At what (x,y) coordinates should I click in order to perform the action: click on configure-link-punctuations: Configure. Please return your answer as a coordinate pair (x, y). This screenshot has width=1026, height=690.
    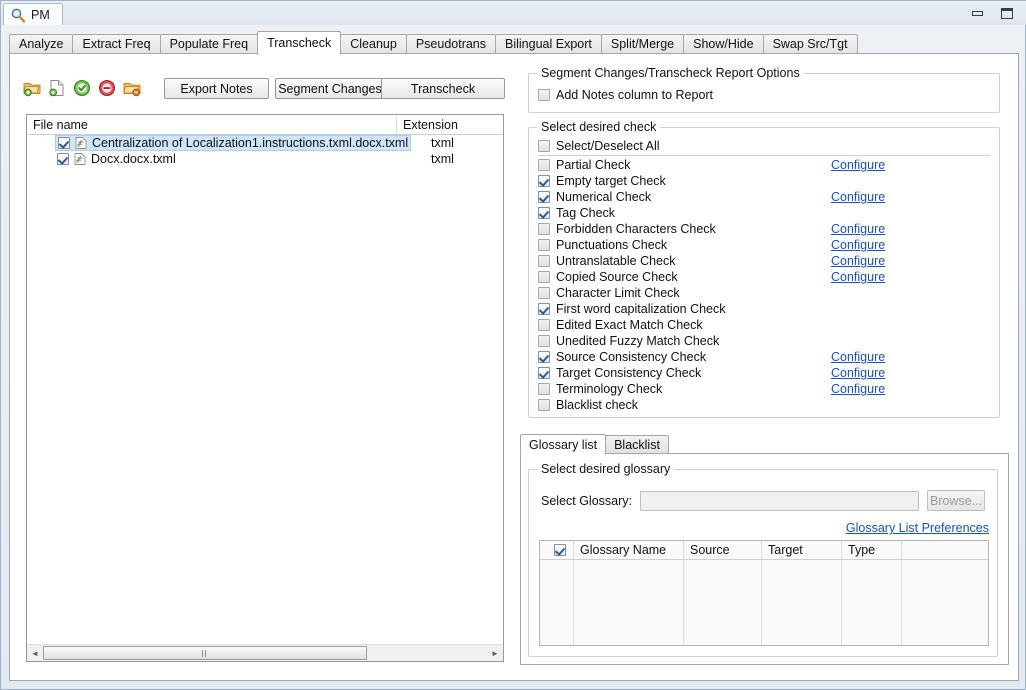
    Looking at the image, I should click on (858, 245).